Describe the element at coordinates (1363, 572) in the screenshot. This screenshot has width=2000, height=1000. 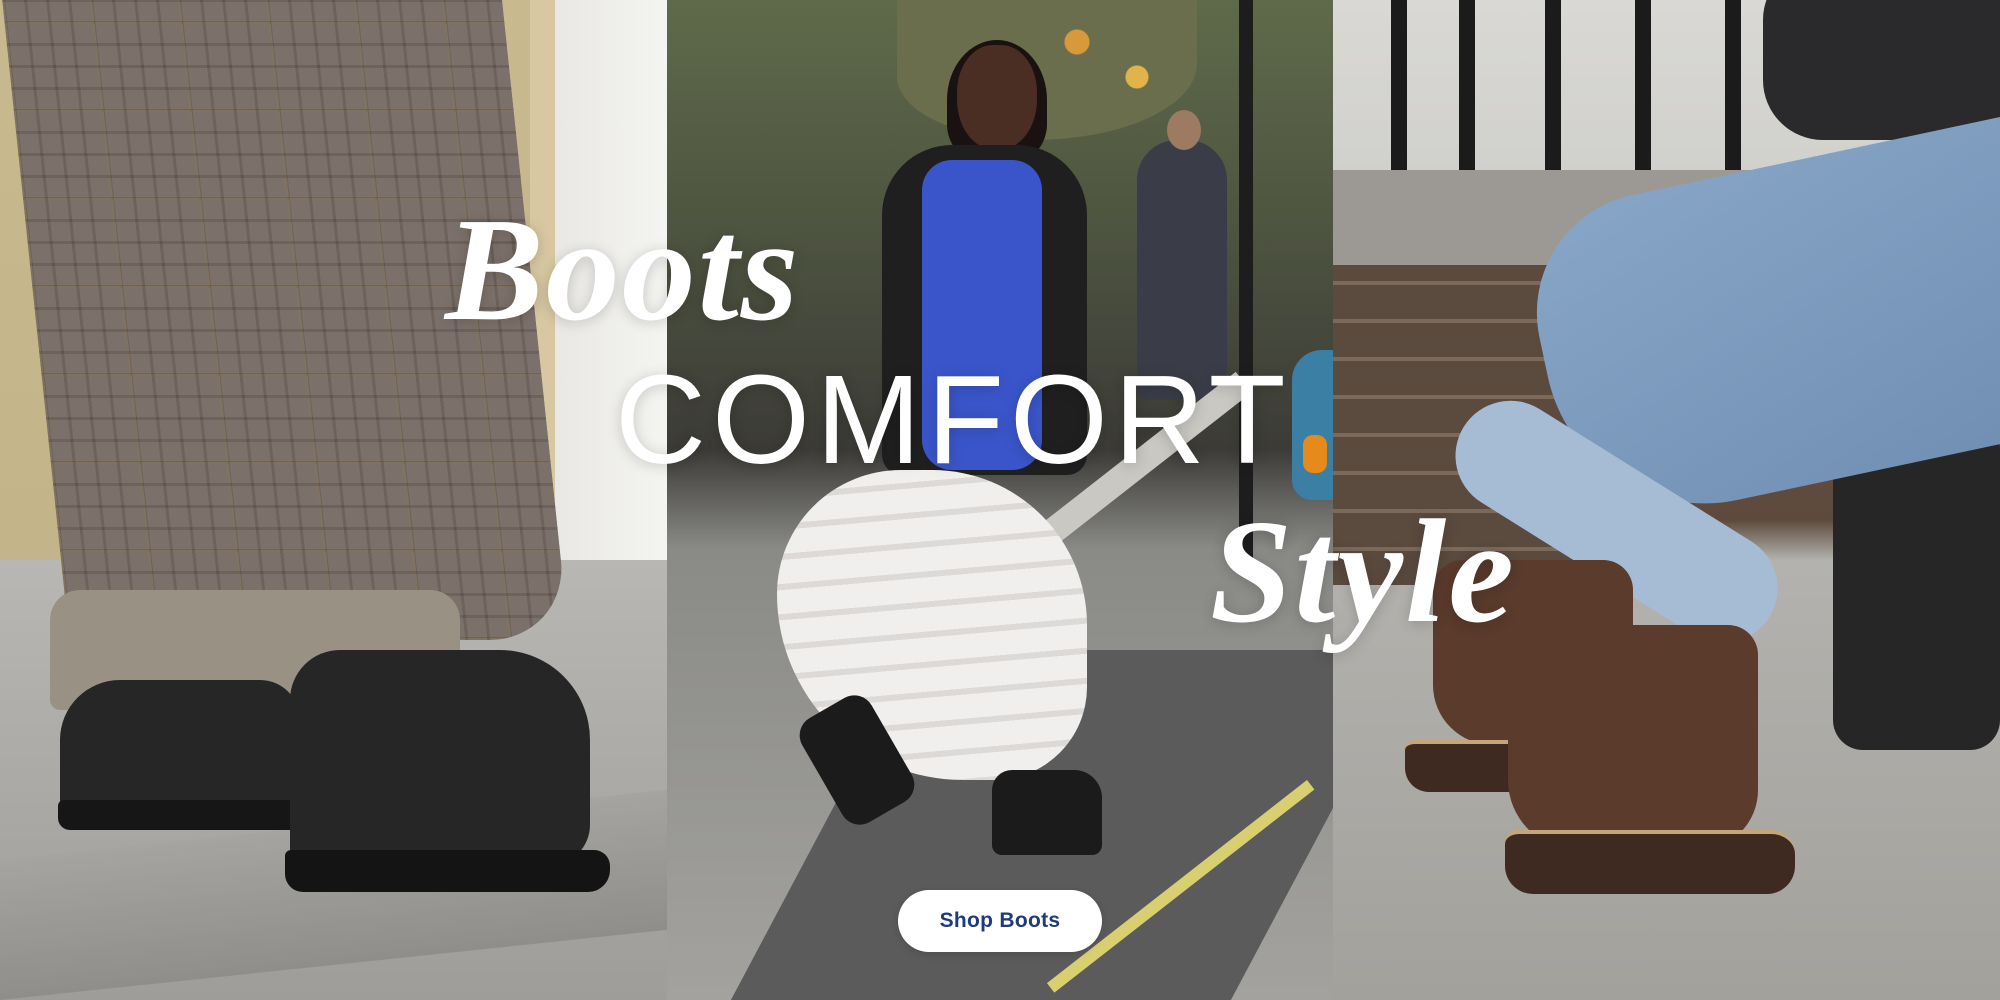
I see `headline-style: Style` at that location.